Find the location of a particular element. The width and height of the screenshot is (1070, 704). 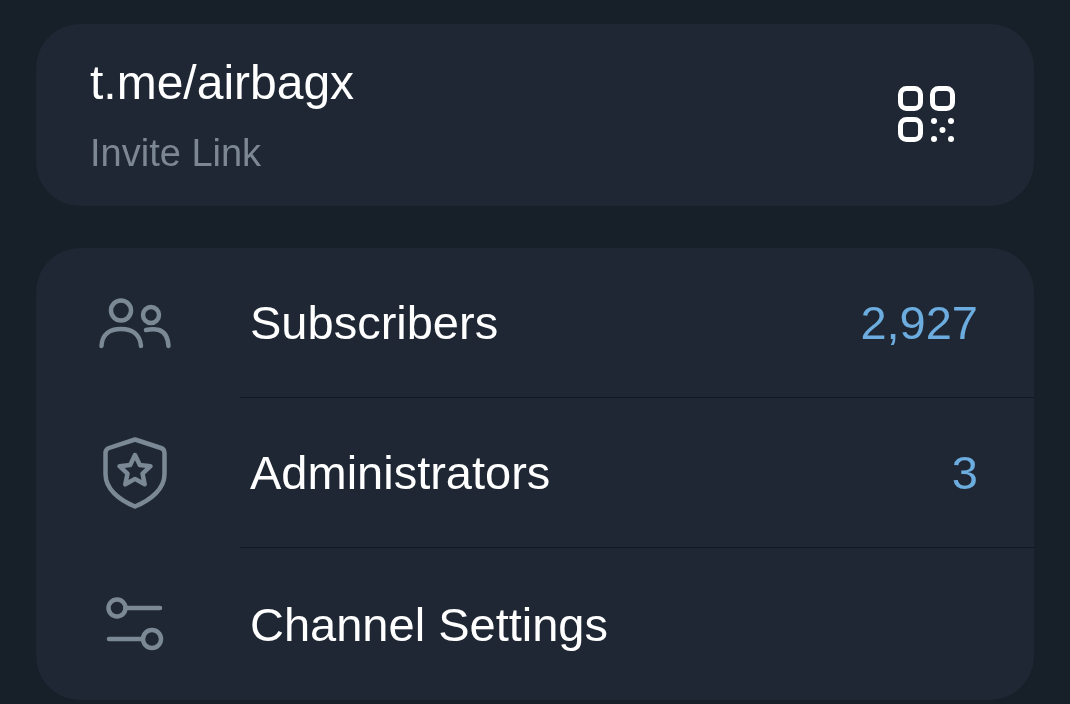

people-icon is located at coordinates (135, 323).